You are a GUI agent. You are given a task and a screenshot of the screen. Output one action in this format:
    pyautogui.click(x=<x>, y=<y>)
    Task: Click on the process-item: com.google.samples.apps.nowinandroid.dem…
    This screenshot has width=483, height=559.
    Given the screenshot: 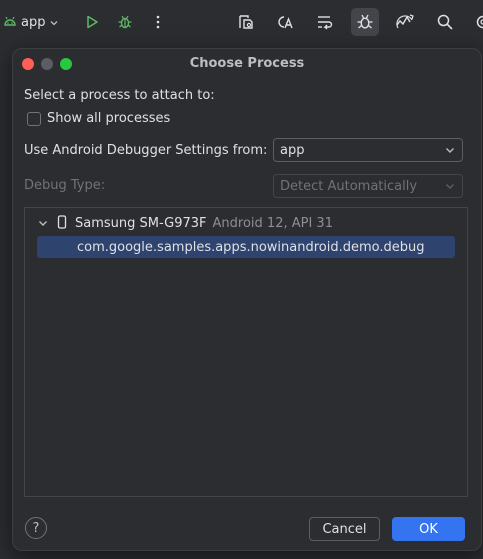 What is the action you would take?
    pyautogui.click(x=246, y=247)
    